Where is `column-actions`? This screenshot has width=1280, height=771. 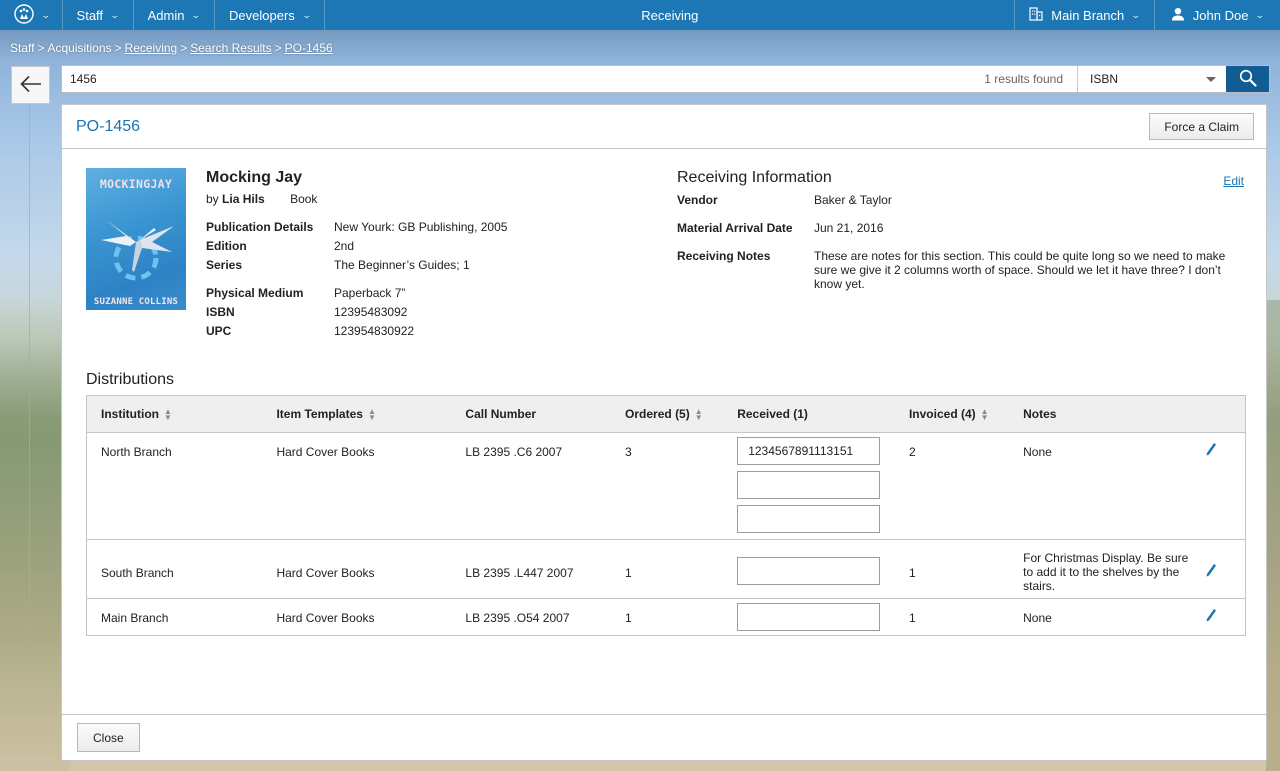 column-actions is located at coordinates (1225, 414).